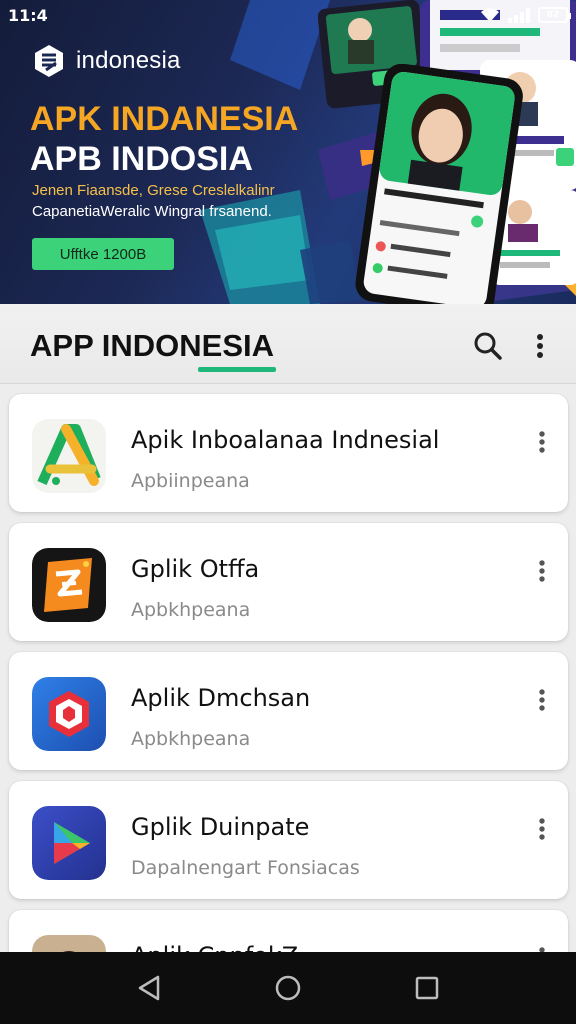 This screenshot has width=576, height=1024. What do you see at coordinates (439, 184) in the screenshot?
I see `phone-mockup` at bounding box center [439, 184].